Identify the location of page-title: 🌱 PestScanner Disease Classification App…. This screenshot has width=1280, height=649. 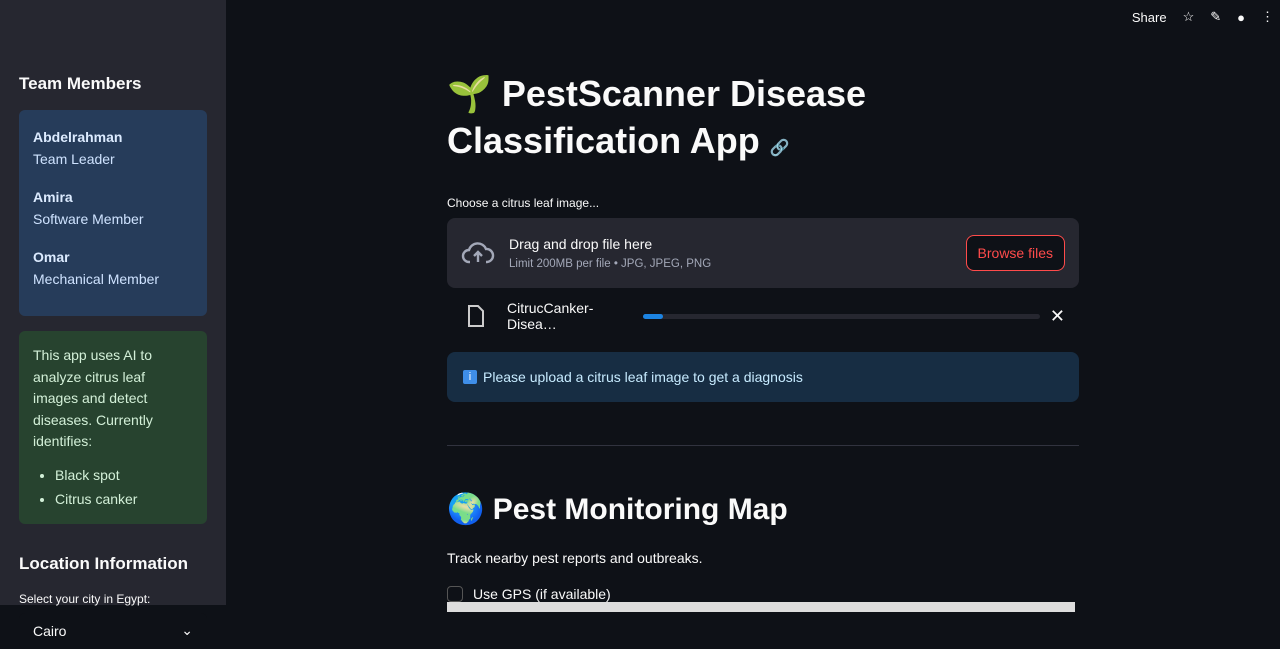
(657, 117).